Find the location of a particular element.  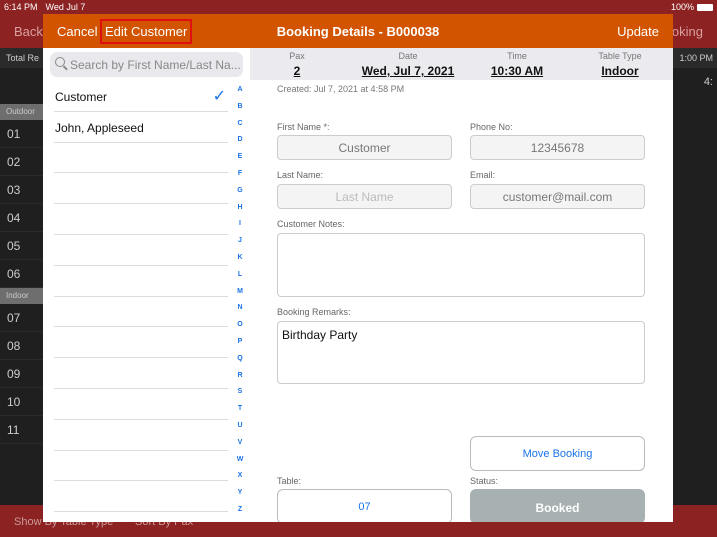

index-letter: D is located at coordinates (240, 144).